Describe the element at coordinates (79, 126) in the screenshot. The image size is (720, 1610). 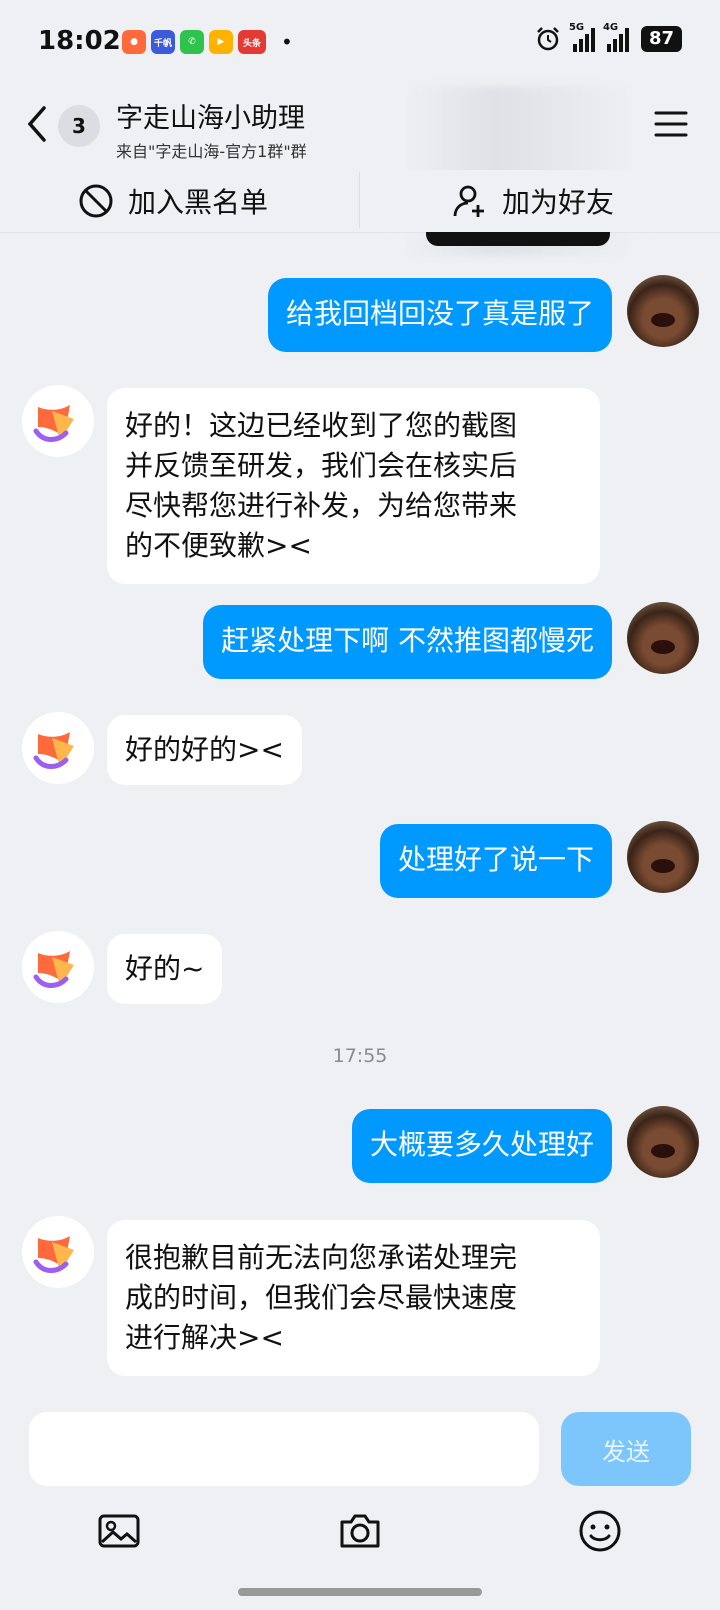
I see `unread-count-badge: 3` at that location.